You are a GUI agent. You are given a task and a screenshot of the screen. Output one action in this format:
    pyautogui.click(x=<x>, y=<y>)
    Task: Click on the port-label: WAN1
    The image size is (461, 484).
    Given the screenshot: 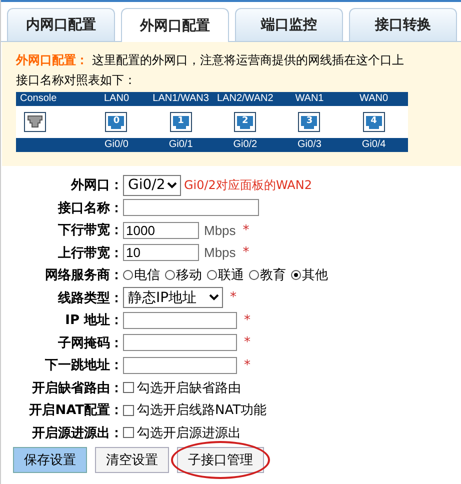 What is the action you would take?
    pyautogui.click(x=309, y=99)
    